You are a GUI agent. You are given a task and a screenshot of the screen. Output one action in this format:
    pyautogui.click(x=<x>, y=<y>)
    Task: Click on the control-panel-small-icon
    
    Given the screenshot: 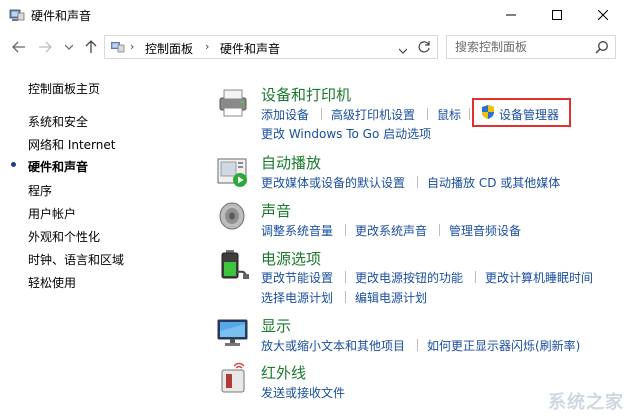 What is the action you would take?
    pyautogui.click(x=118, y=48)
    